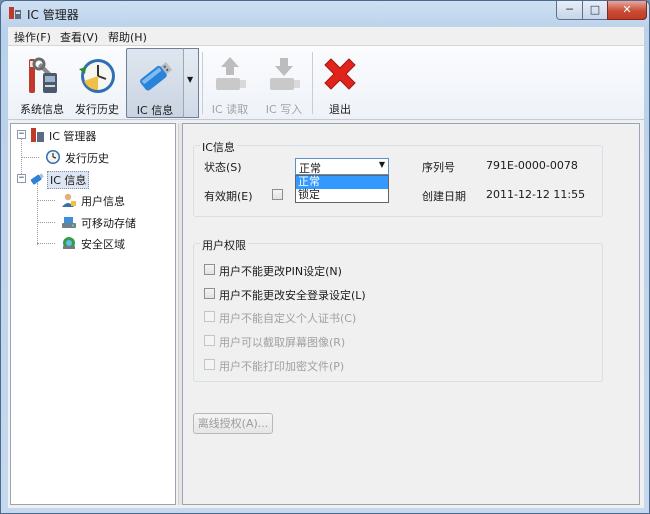 The image size is (650, 514). Describe the element at coordinates (218, 147) in the screenshot. I see `ic-info-group-title: IC信息` at that location.